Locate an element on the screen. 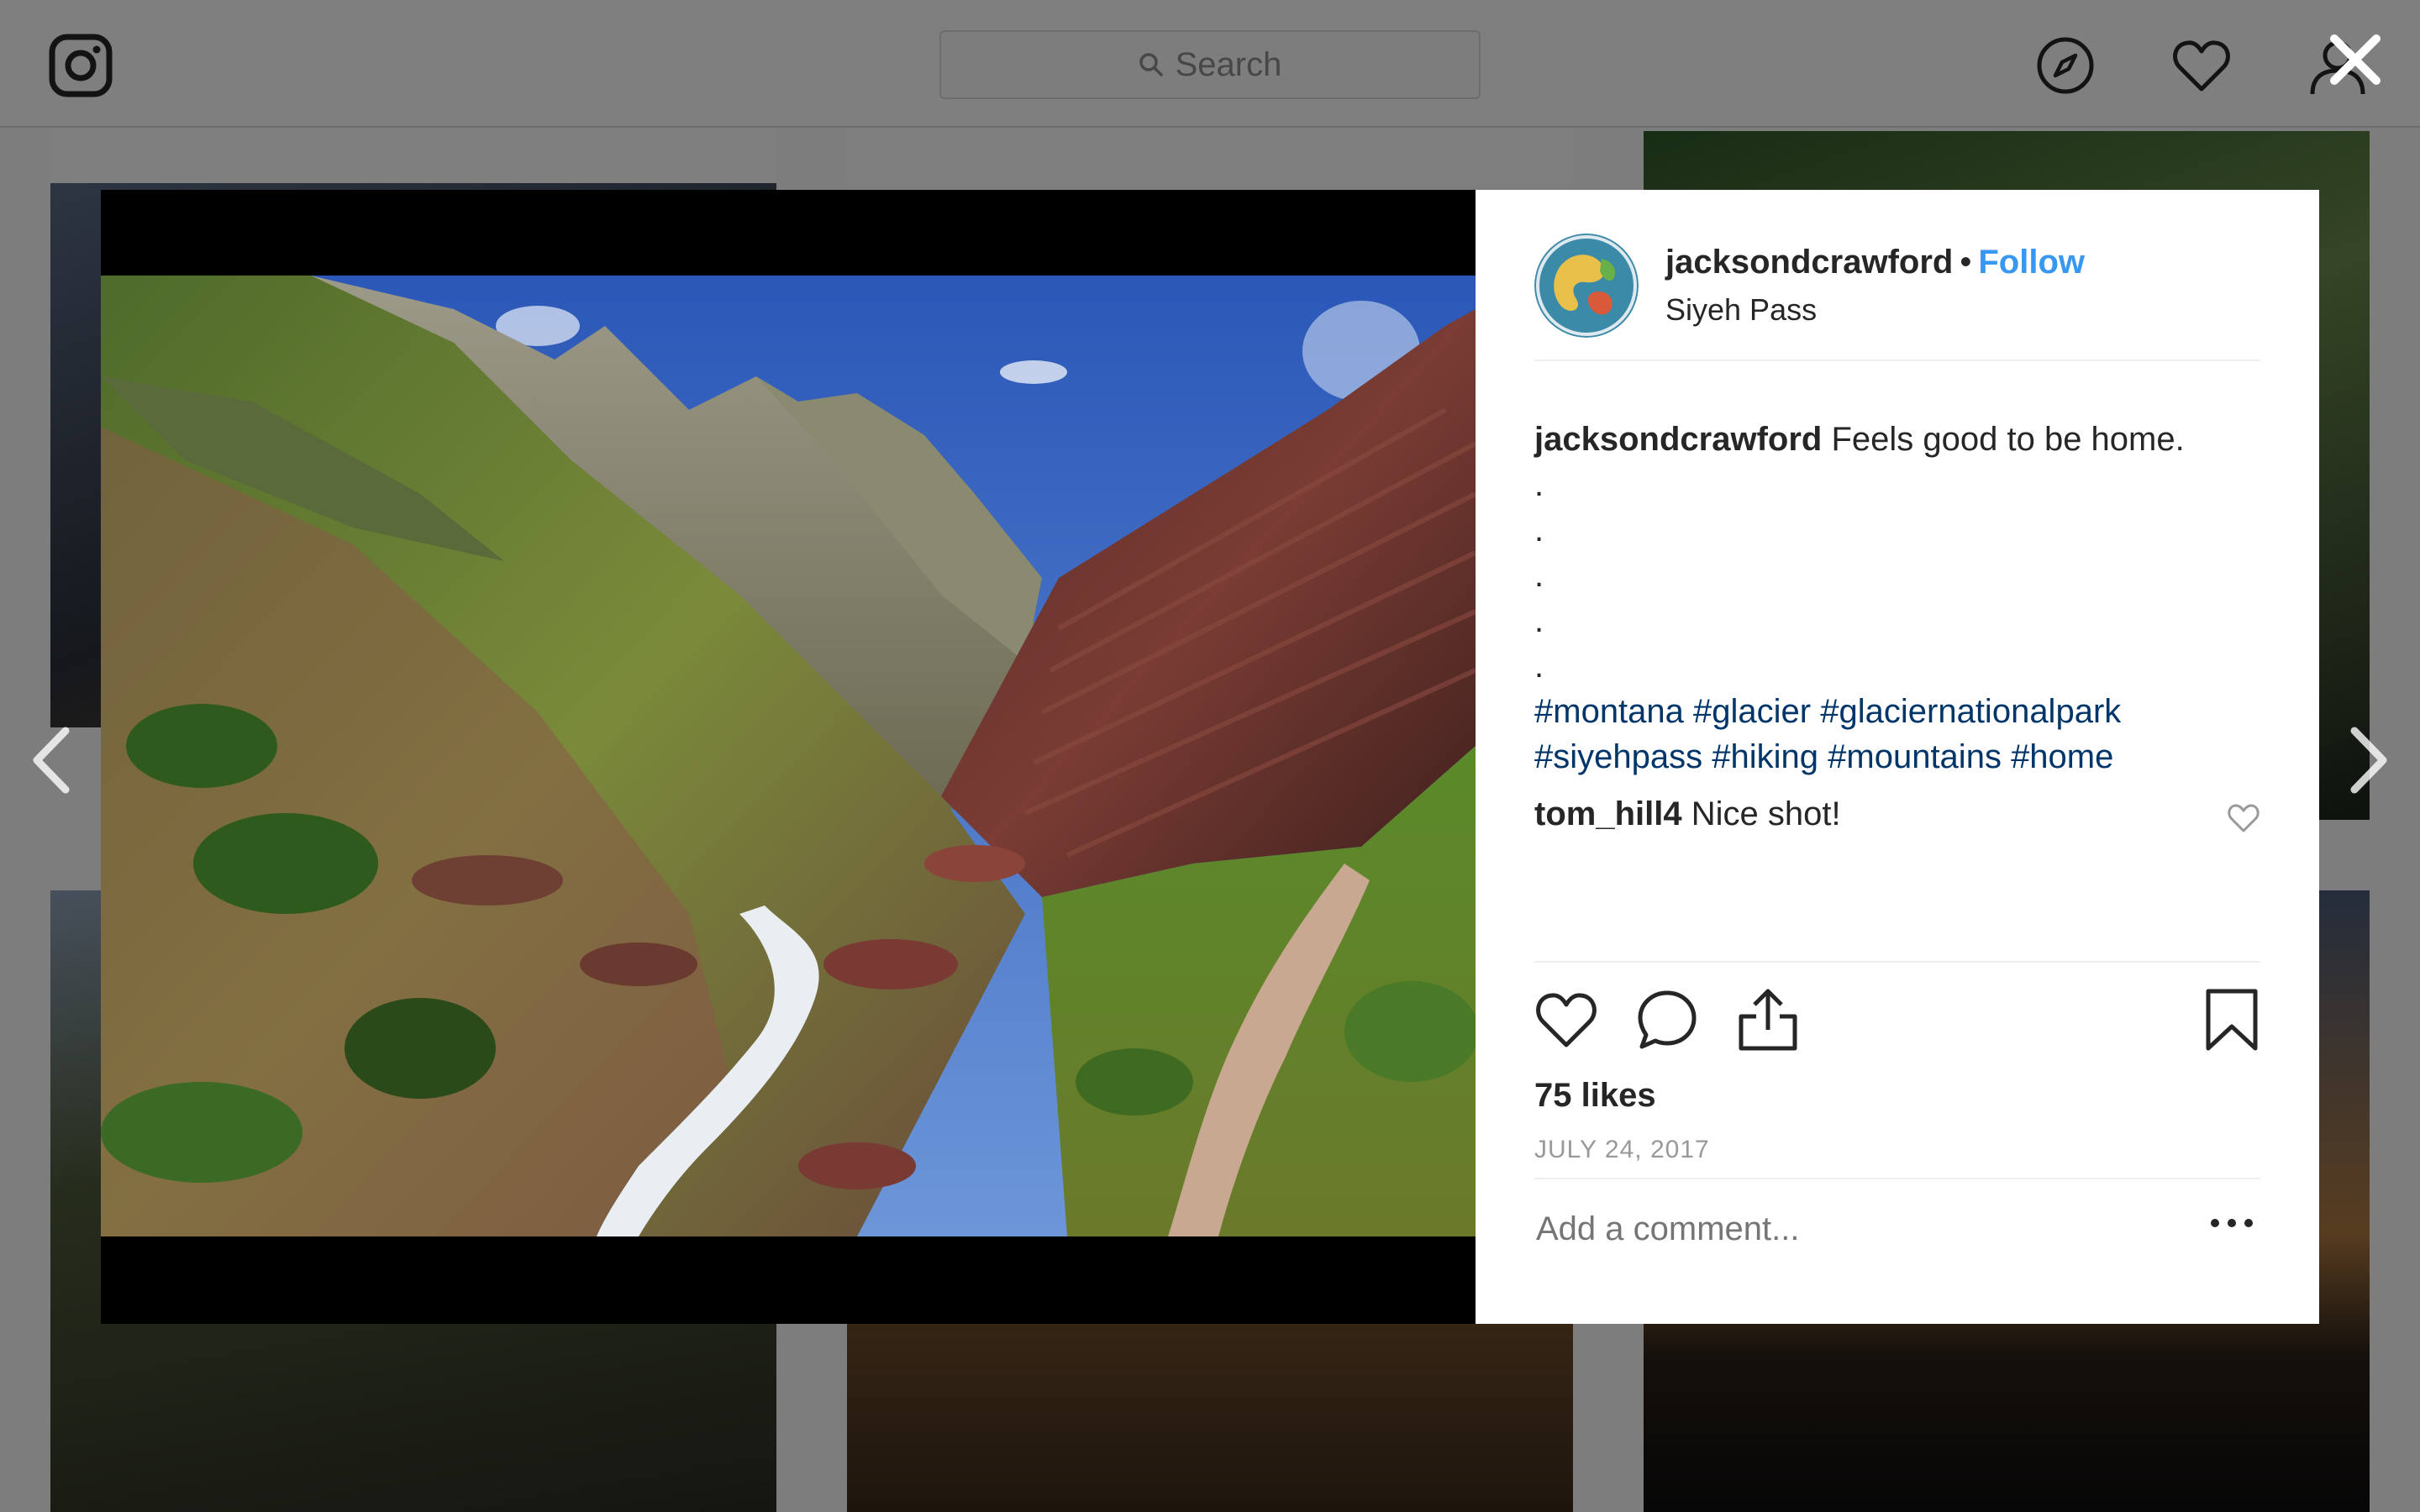 The image size is (2420, 1512). more-options-icon is located at coordinates (2232, 1223).